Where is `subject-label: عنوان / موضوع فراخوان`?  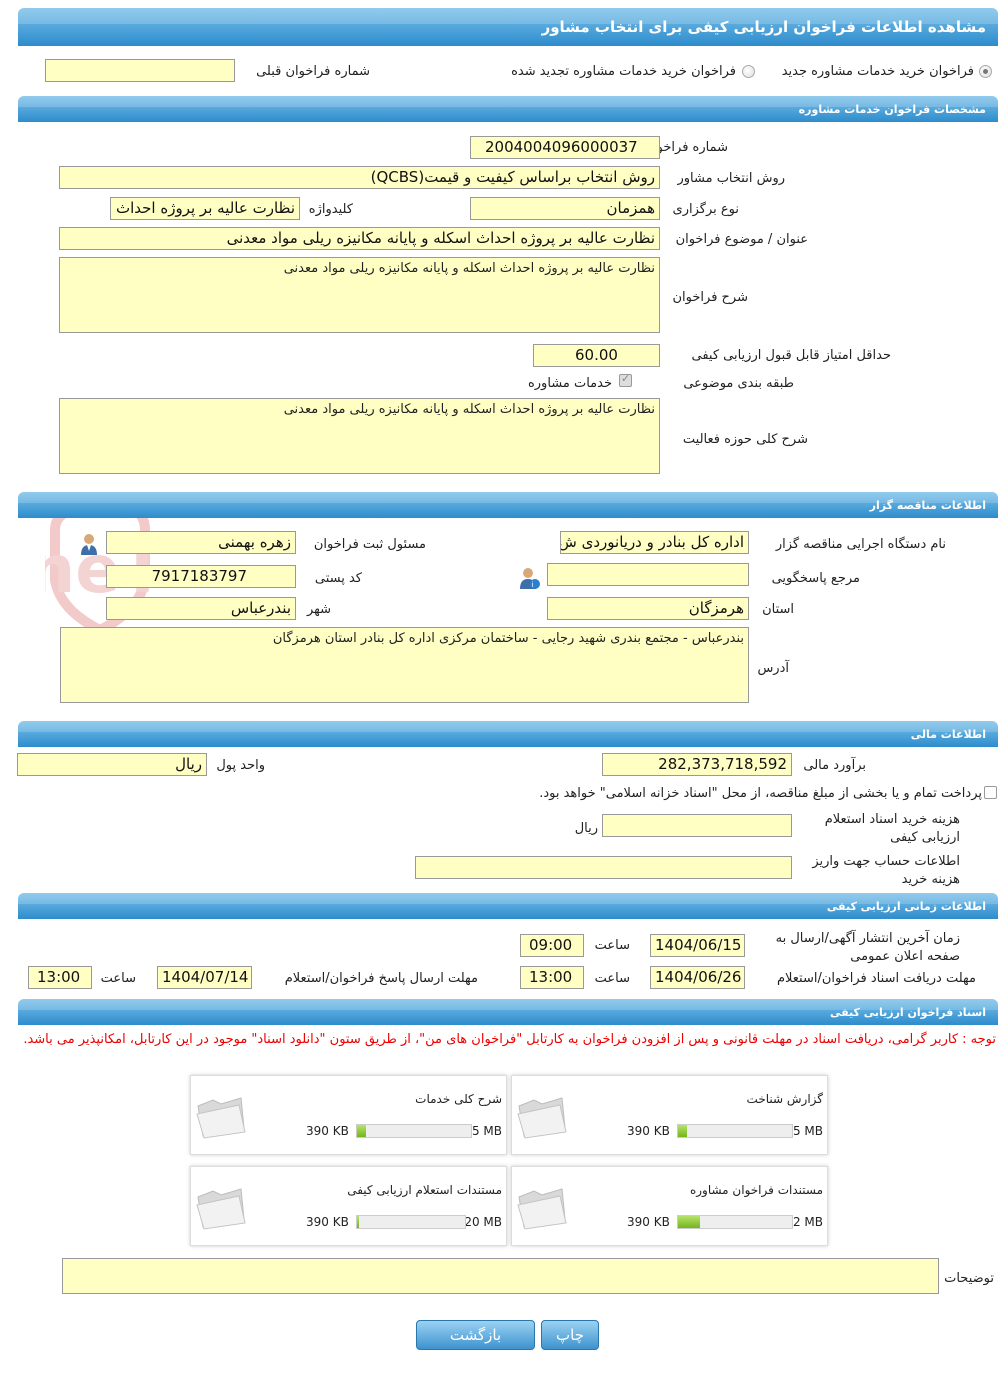 subject-label: عنوان / موضوع فراخوان is located at coordinates (741, 239).